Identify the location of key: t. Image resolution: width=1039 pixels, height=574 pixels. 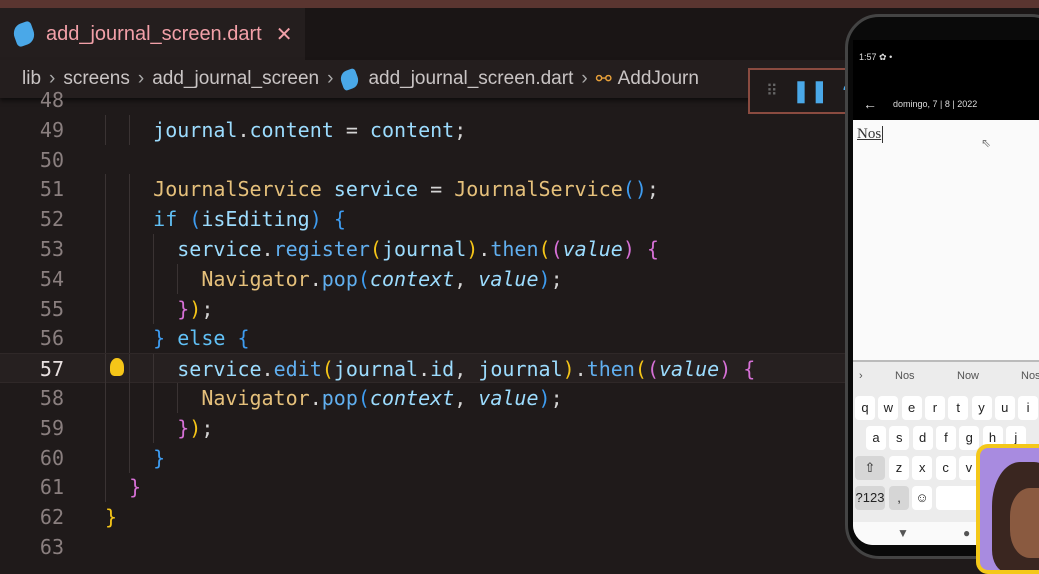
(958, 408).